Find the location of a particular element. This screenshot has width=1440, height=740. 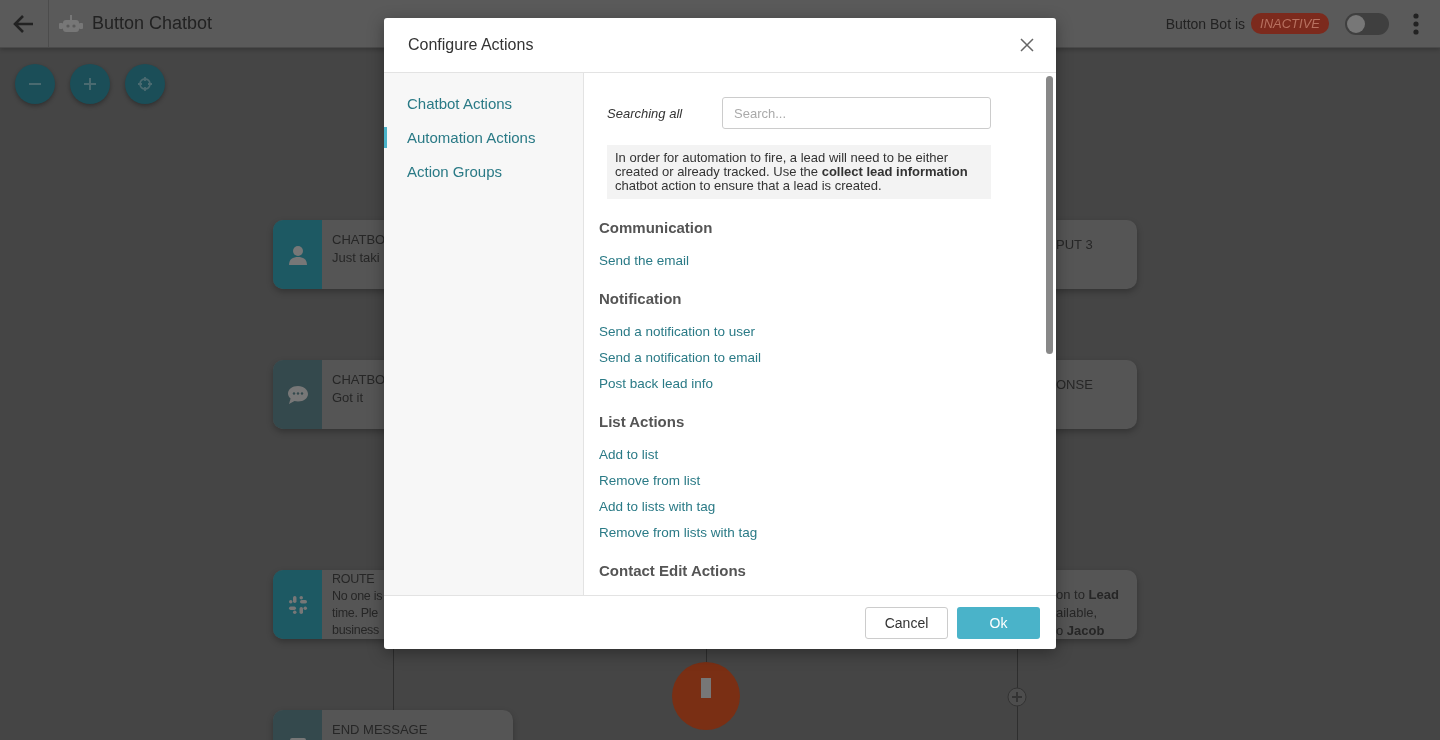

section-heading: List Actions is located at coordinates (642, 421).